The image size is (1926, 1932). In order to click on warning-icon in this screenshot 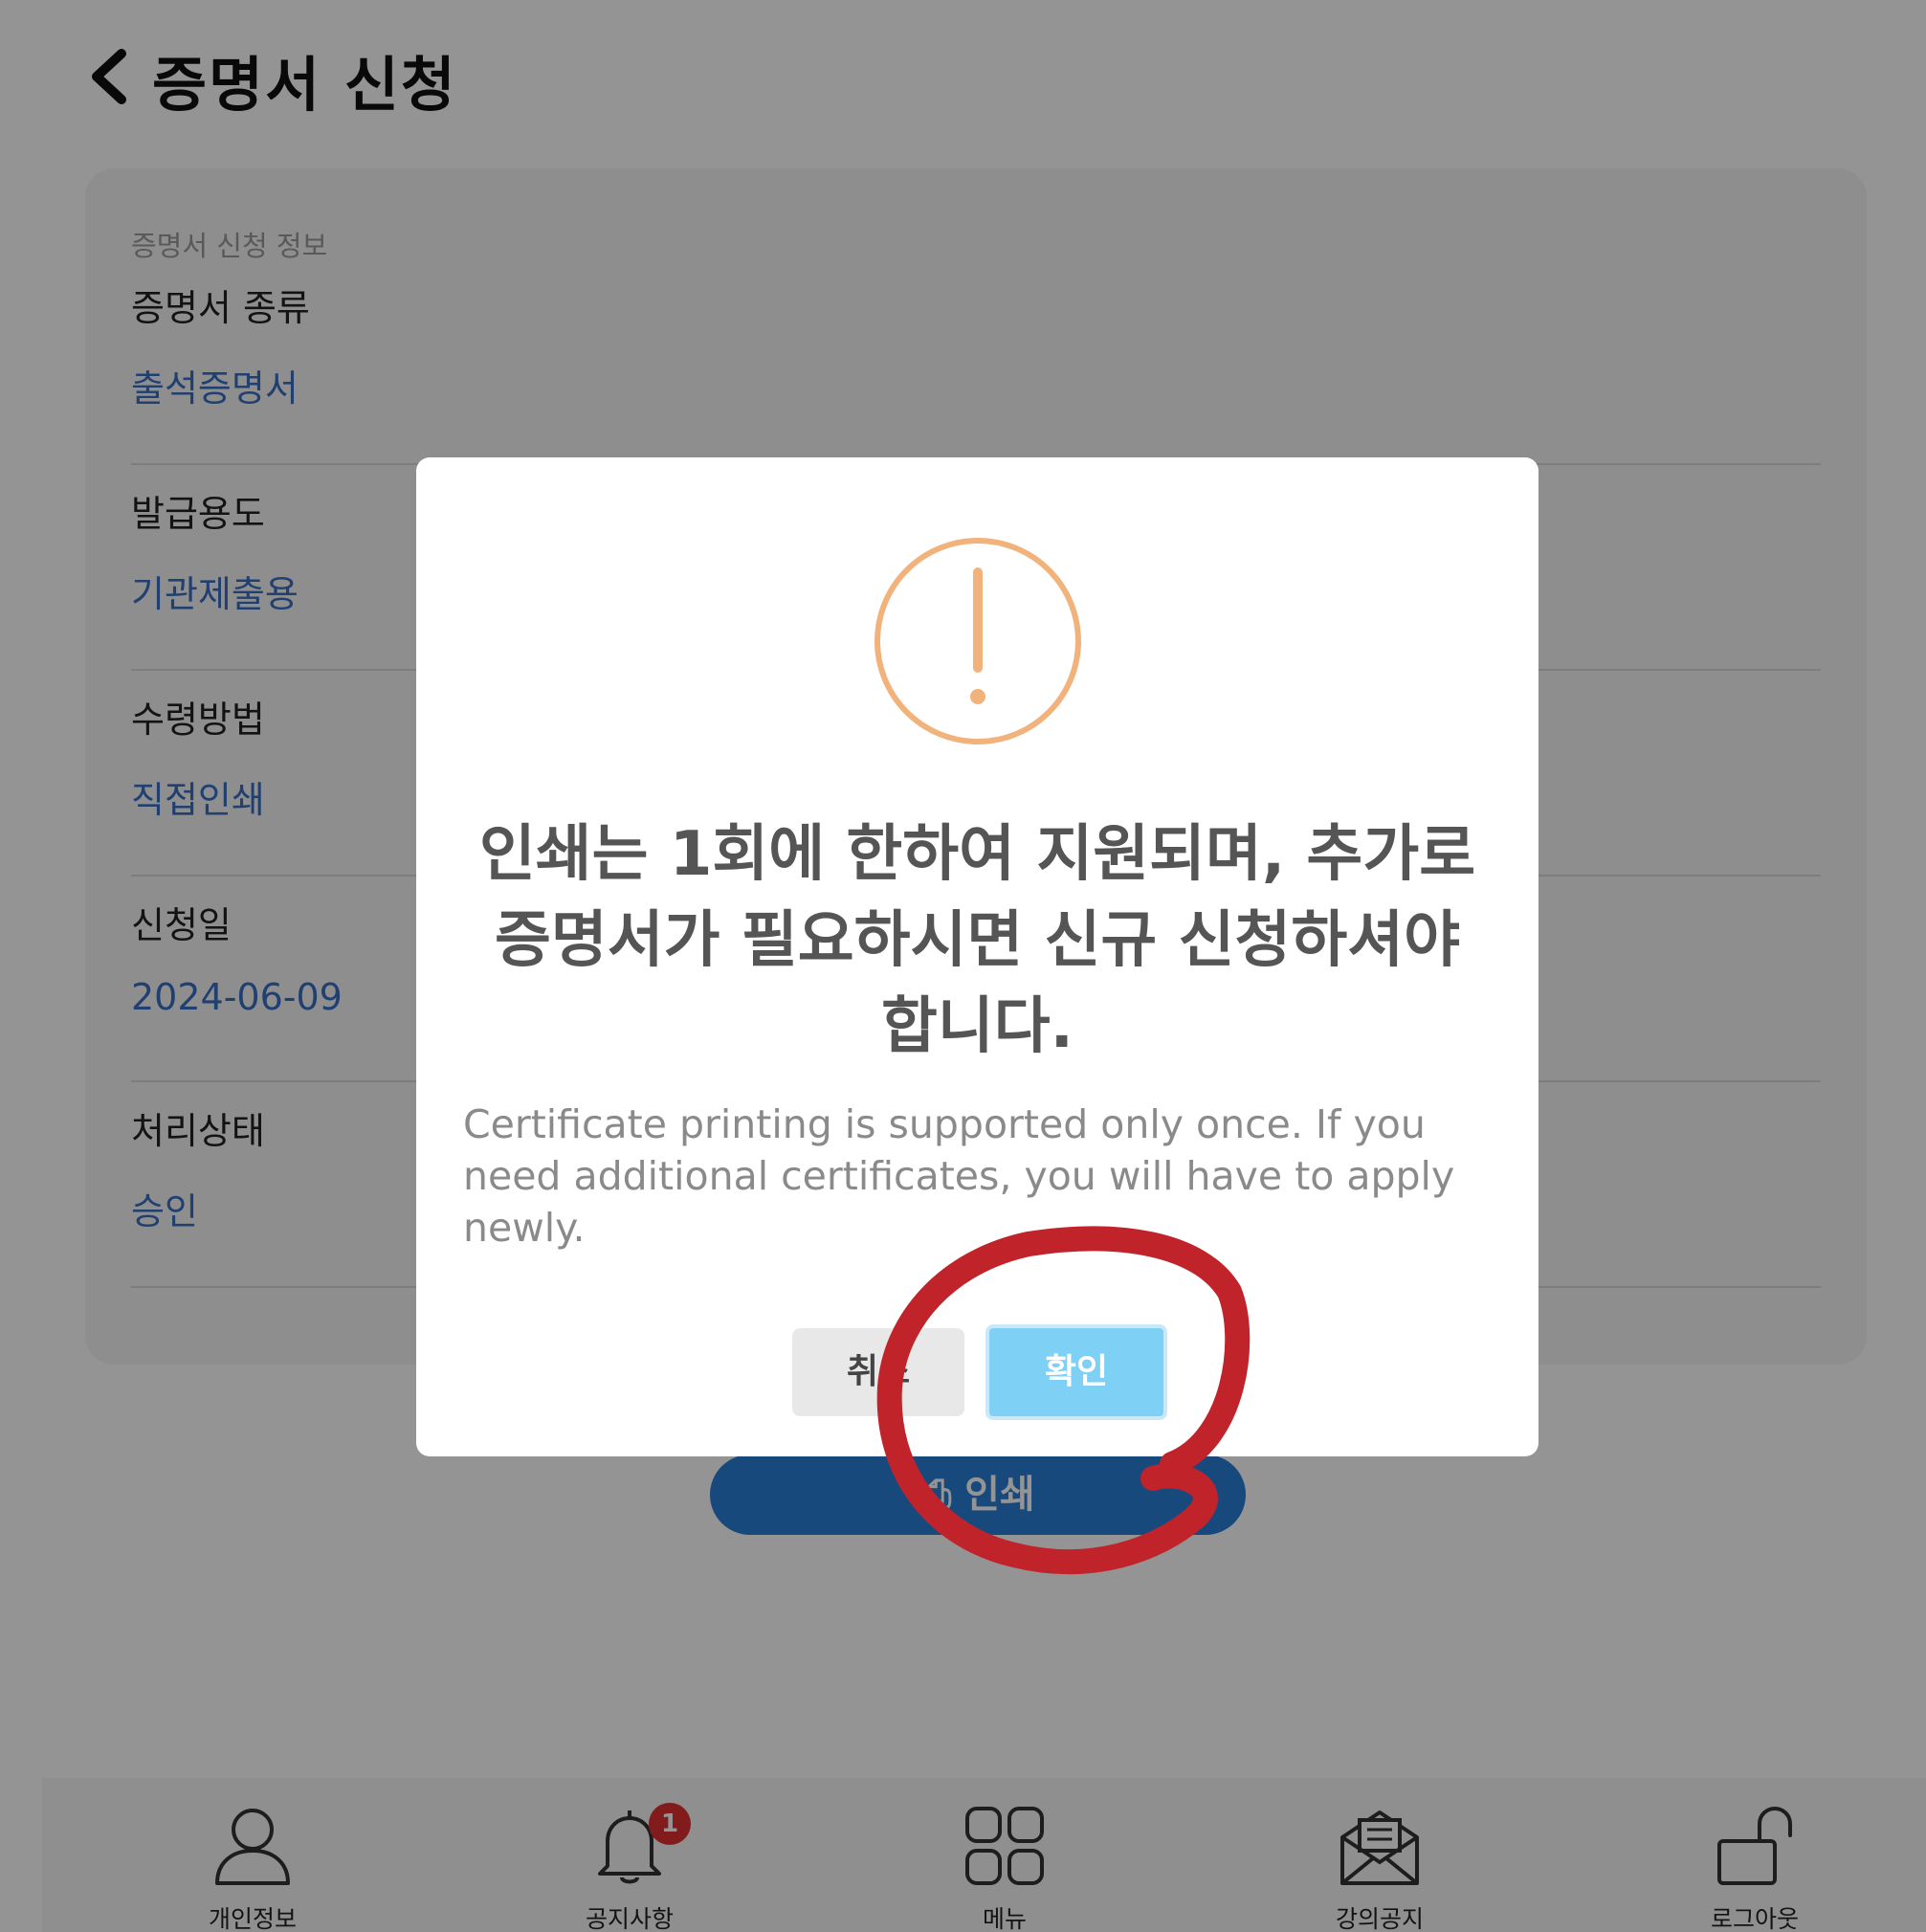, I will do `click(977, 641)`.